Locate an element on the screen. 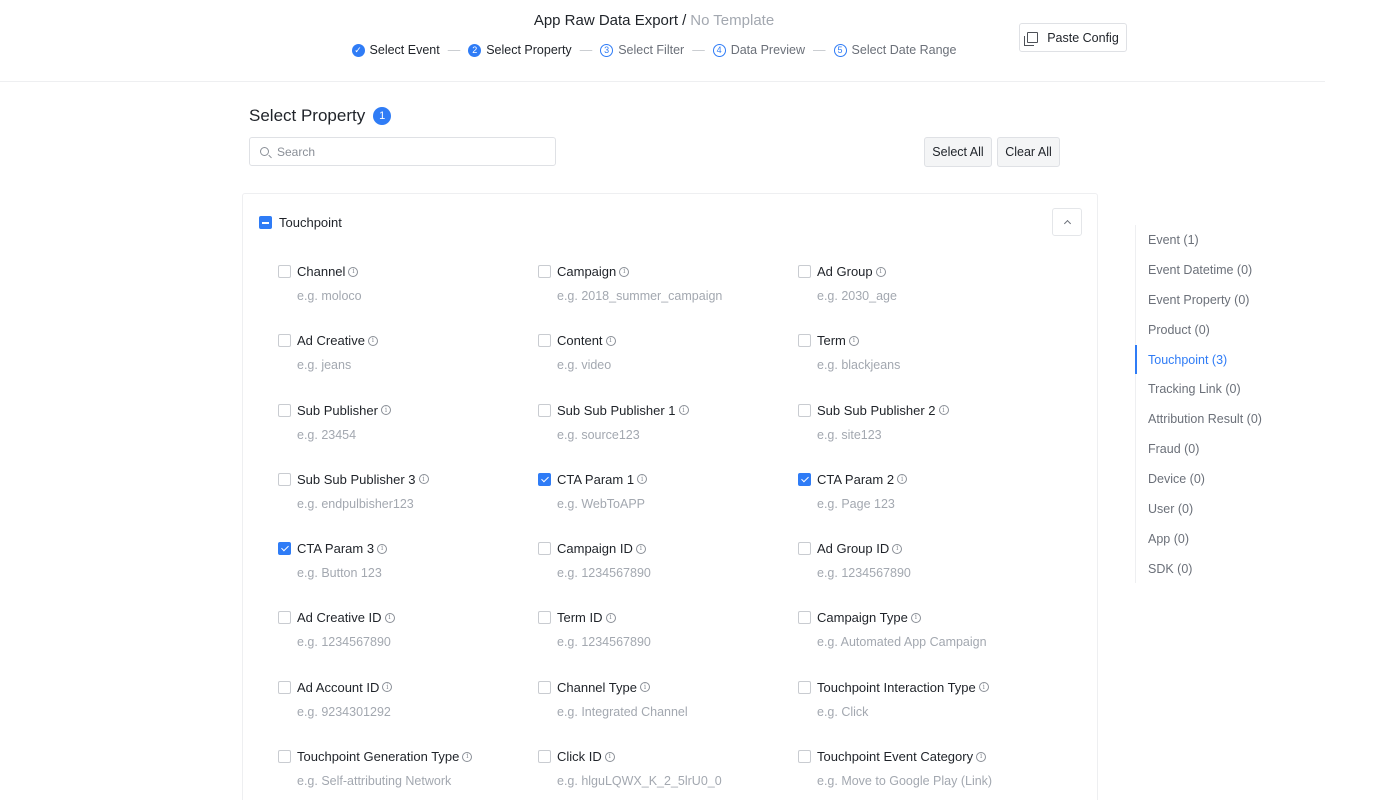 The image size is (1400, 800). template-name: No Template is located at coordinates (732, 20).